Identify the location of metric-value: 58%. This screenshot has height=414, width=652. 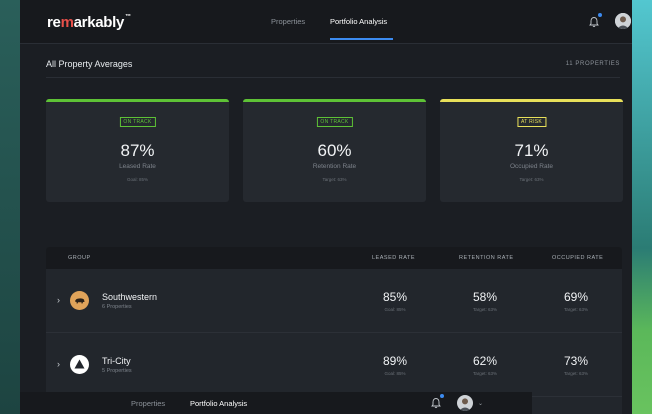
(485, 297).